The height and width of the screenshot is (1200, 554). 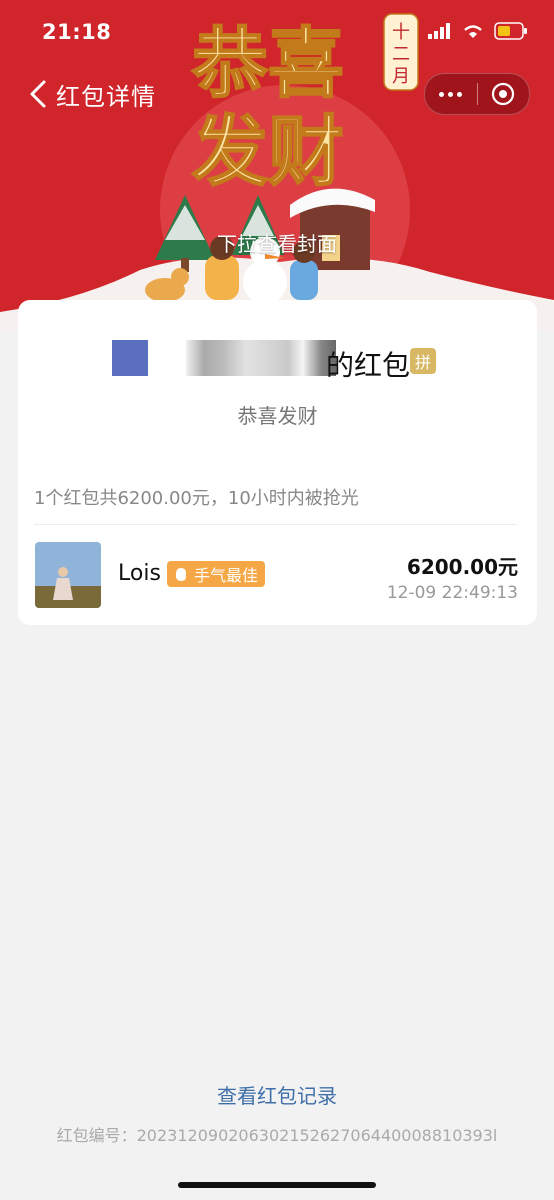 What do you see at coordinates (261, 358) in the screenshot?
I see `sender-name-redacted` at bounding box center [261, 358].